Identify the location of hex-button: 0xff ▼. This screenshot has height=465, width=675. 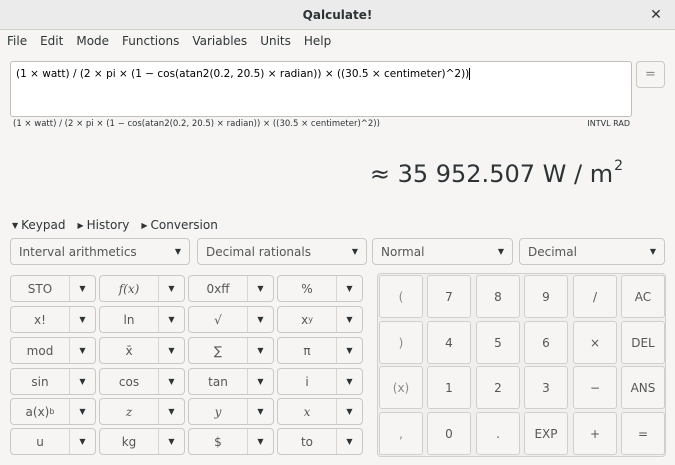
(231, 288).